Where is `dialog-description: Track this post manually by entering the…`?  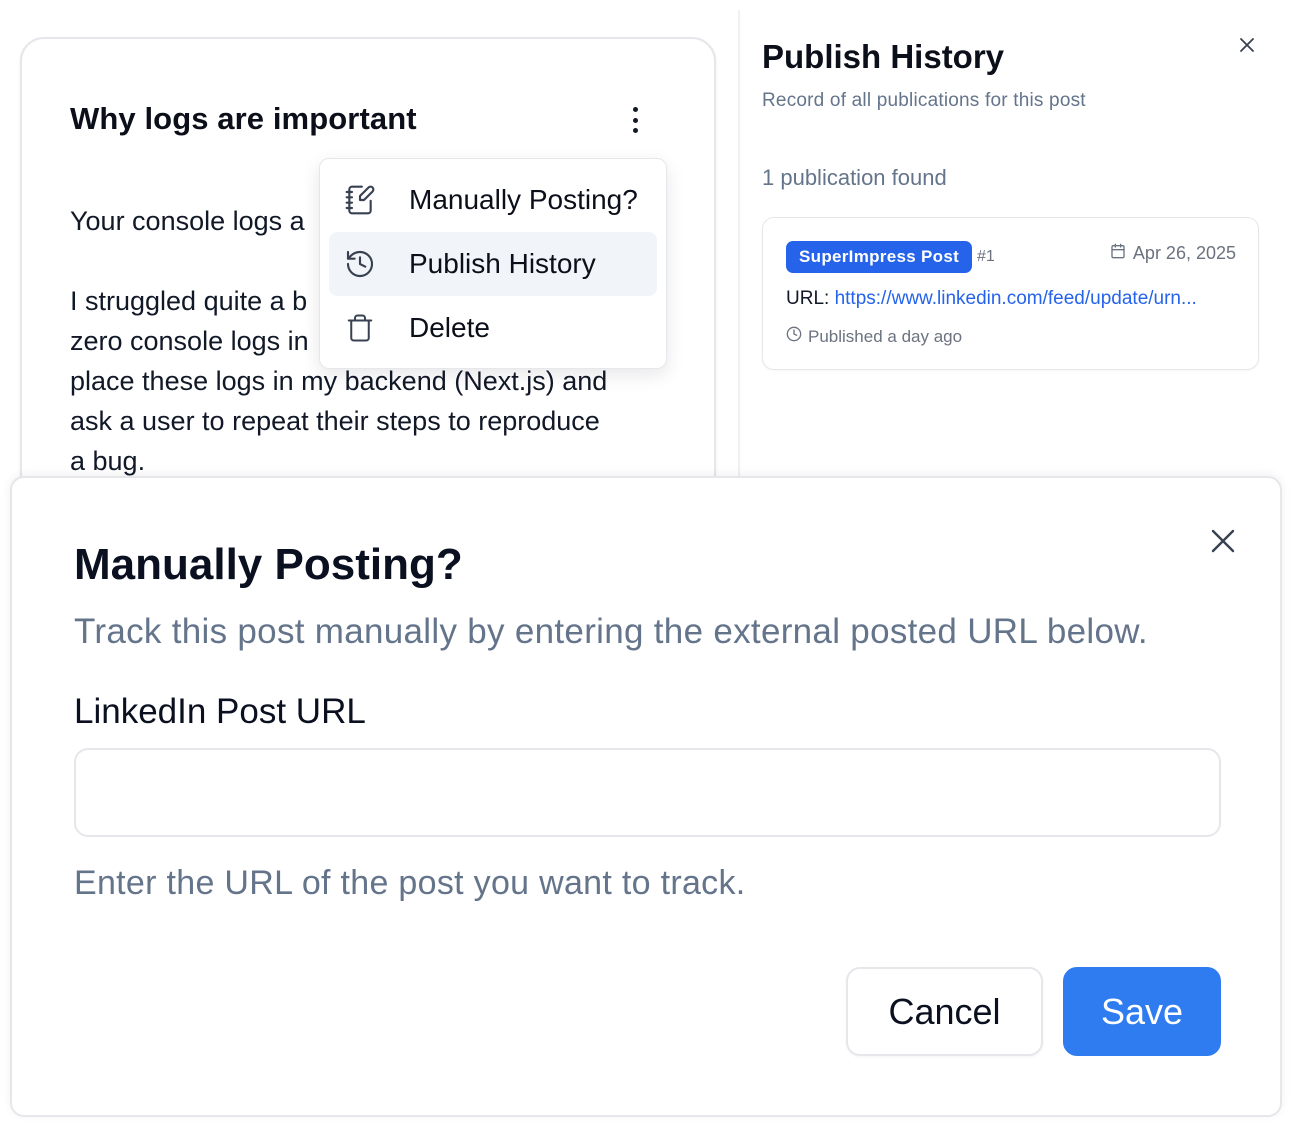 dialog-description: Track this post manually by entering the… is located at coordinates (611, 631).